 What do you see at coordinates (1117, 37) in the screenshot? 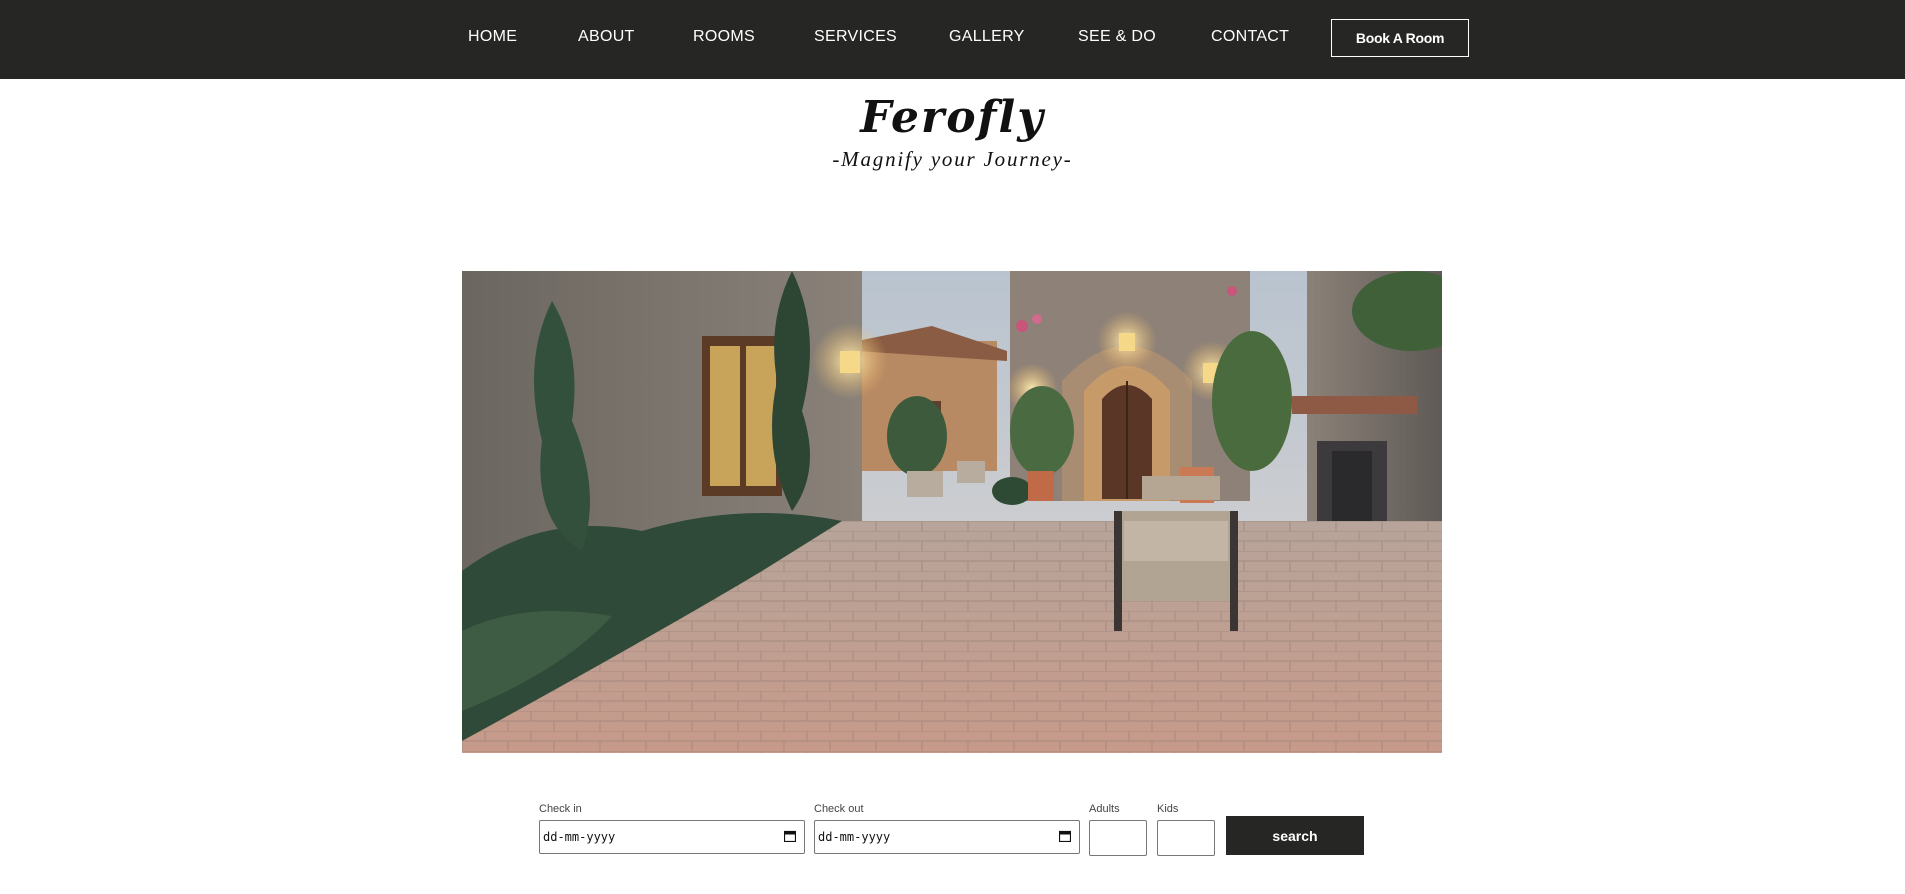
I see `nav-see-and-do: SEE & DO` at bounding box center [1117, 37].